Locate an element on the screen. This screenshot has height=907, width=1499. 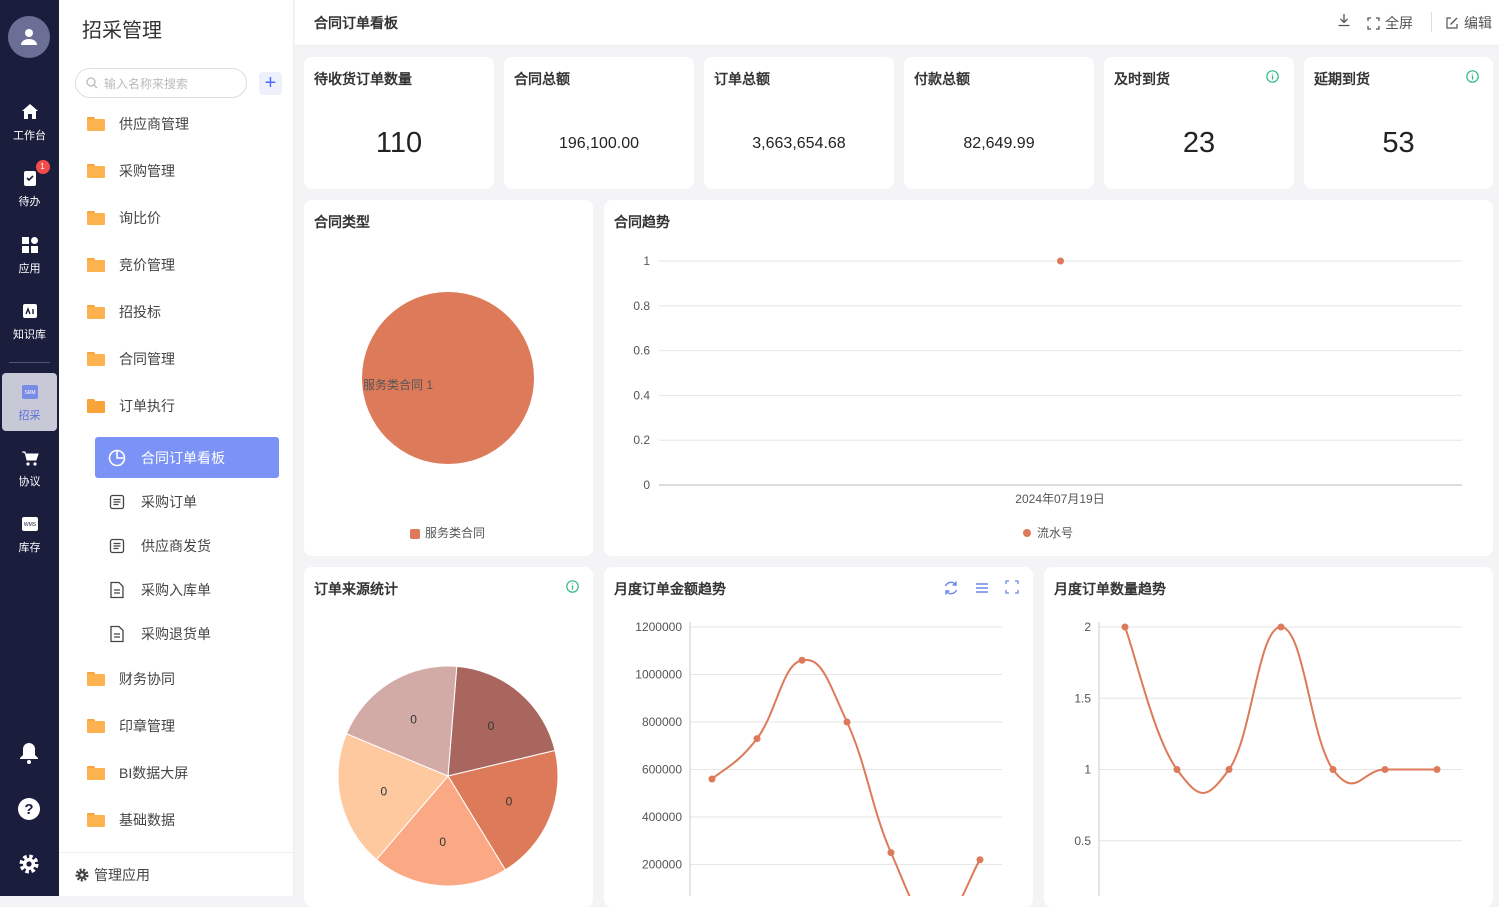
stat-label: 订单总额 is located at coordinates (742, 79).